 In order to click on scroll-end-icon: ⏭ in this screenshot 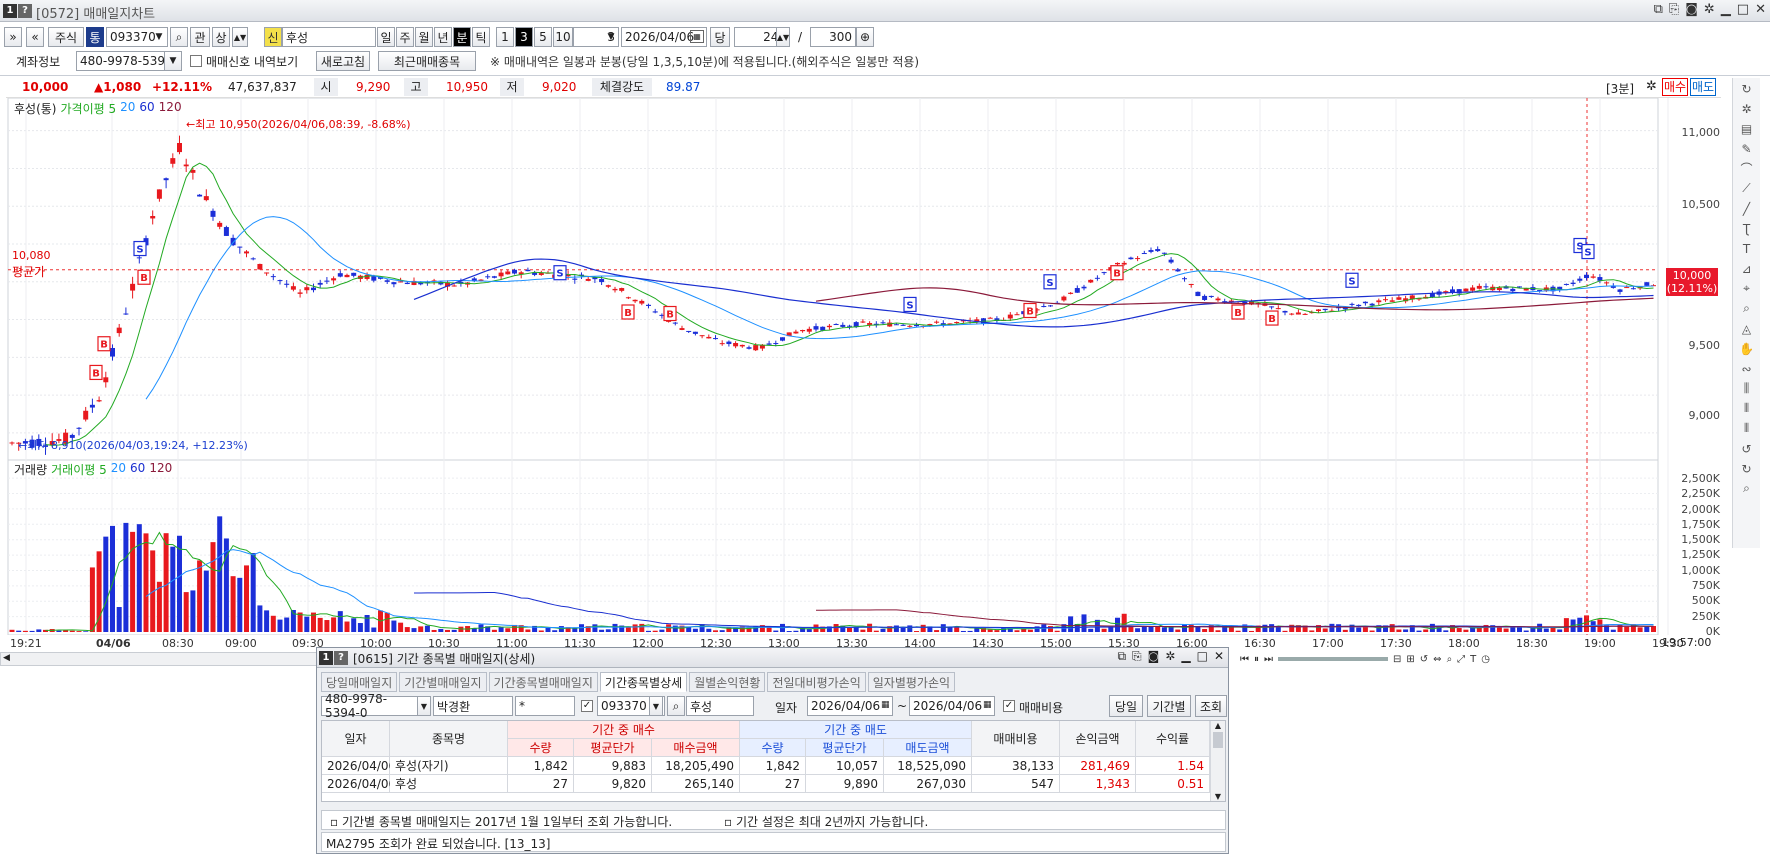, I will do `click(1268, 659)`.